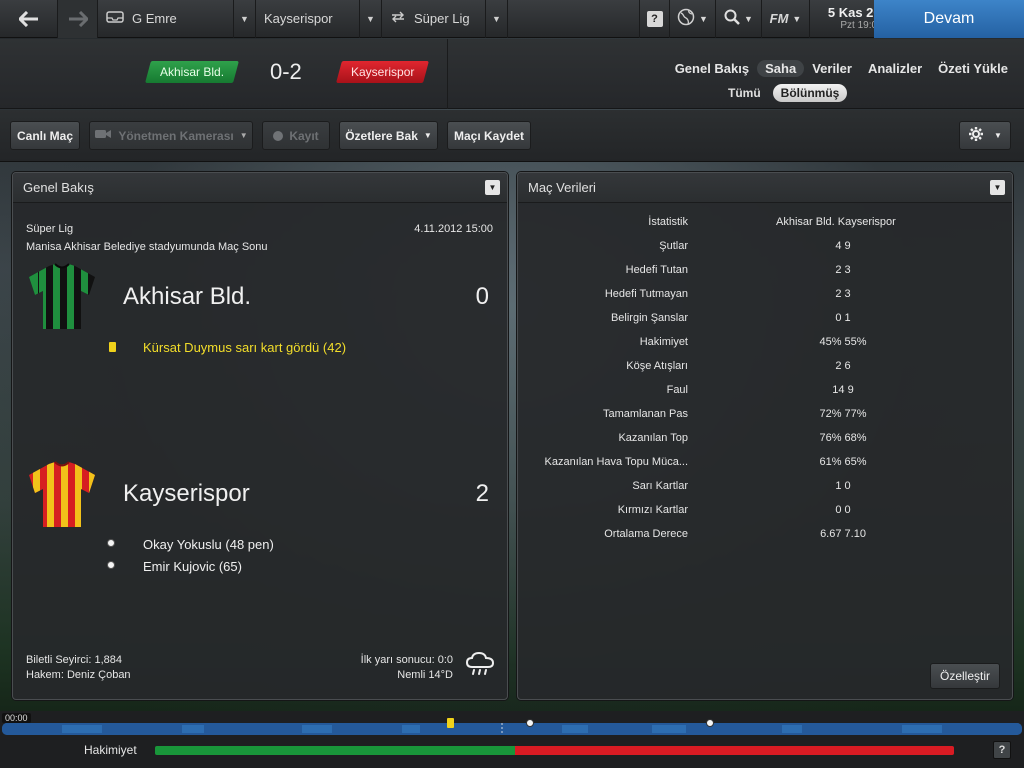 This screenshot has height=768, width=1024. What do you see at coordinates (652, 510) in the screenshot?
I see `stat-label: Kırmızı Kartlar` at bounding box center [652, 510].